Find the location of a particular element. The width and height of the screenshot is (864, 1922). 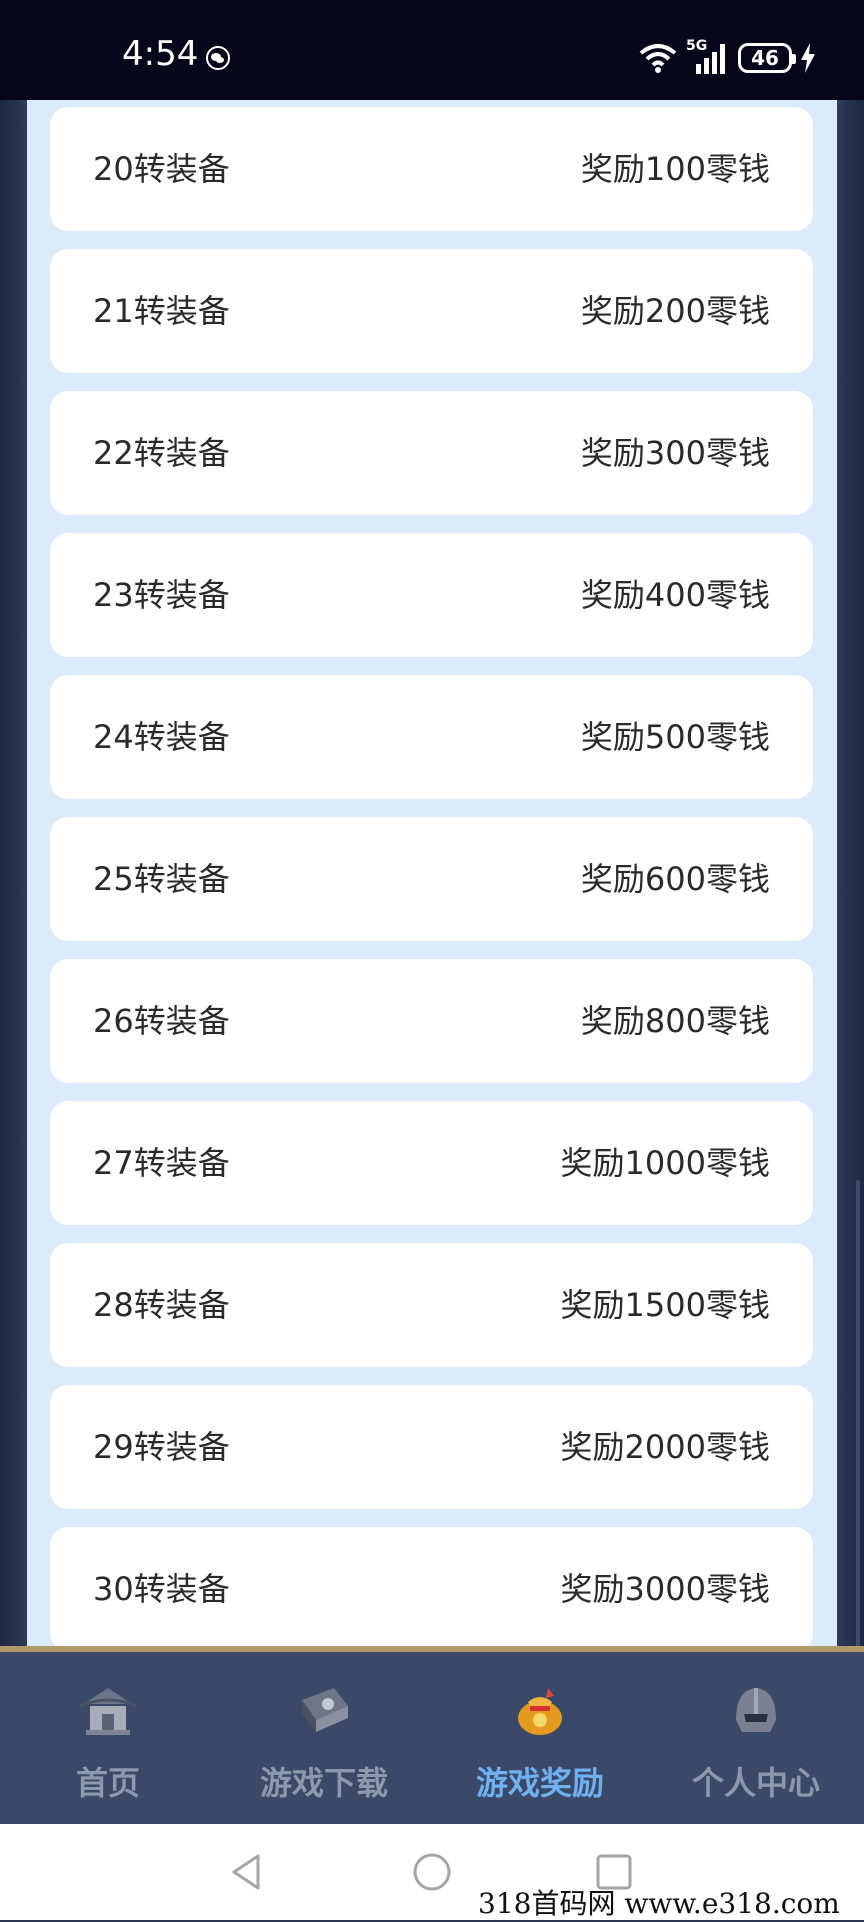

reward-amount-label: 奖励1000零钱 is located at coordinates (665, 1163).